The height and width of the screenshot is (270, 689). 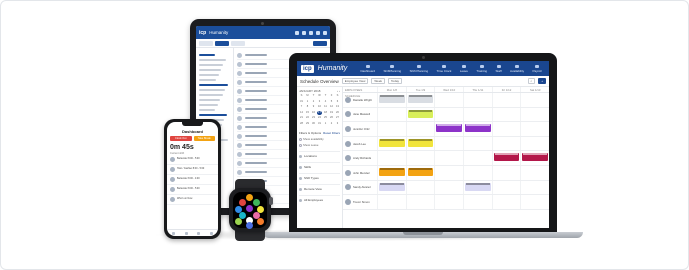 I want to click on shift-list-item: Bartender 8:00 - 5:00, so click(x=192, y=160).